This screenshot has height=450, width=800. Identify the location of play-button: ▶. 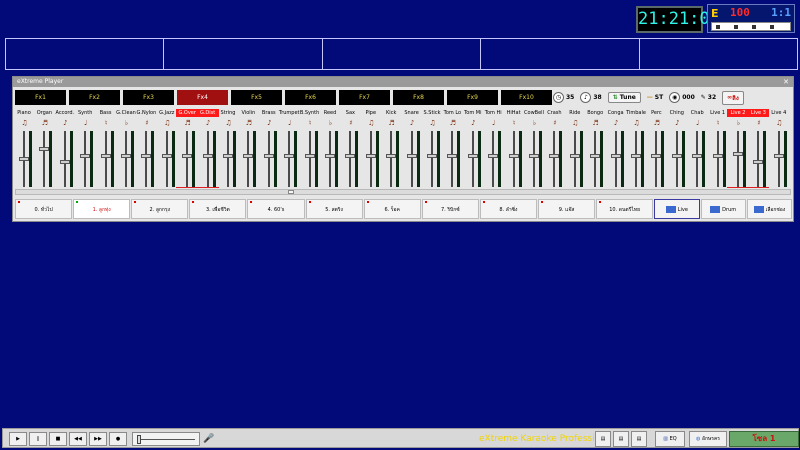
(18, 439).